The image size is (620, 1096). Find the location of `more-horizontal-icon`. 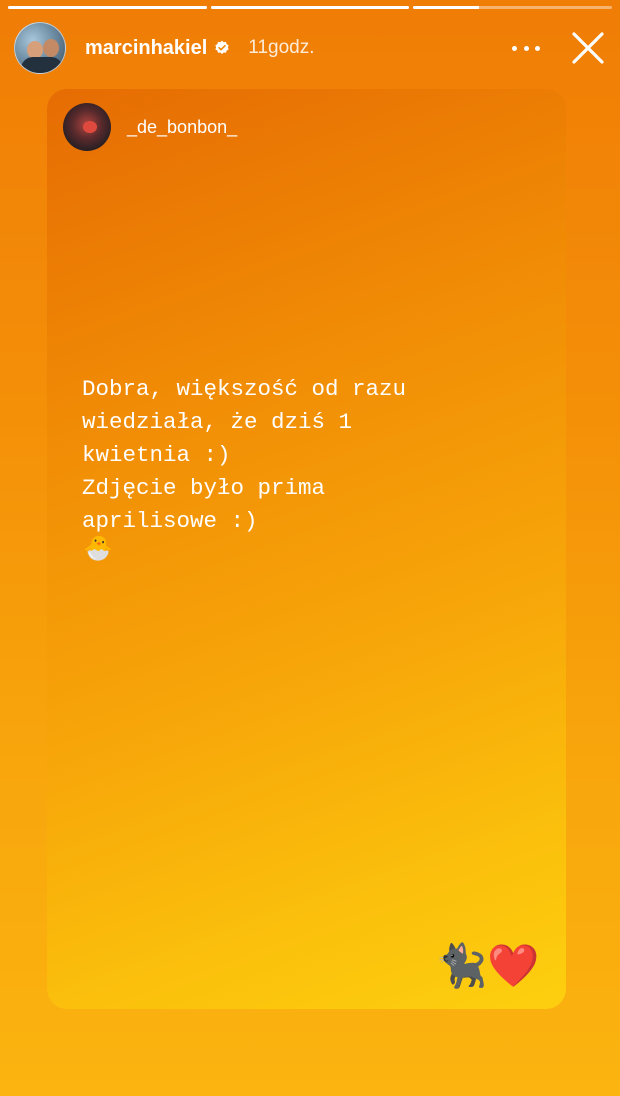

more-horizontal-icon is located at coordinates (514, 48).